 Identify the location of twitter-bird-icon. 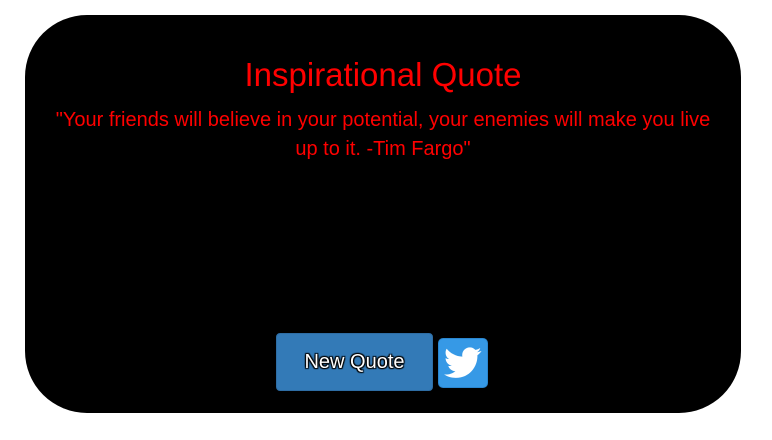
(463, 363).